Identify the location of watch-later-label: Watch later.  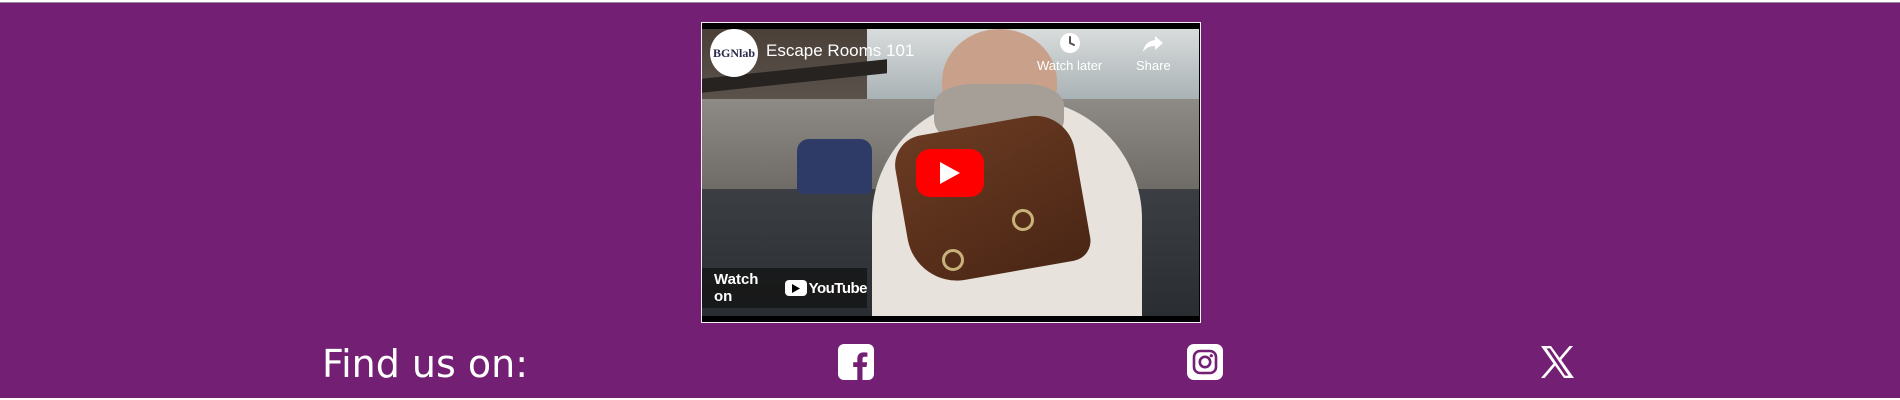
(1070, 65).